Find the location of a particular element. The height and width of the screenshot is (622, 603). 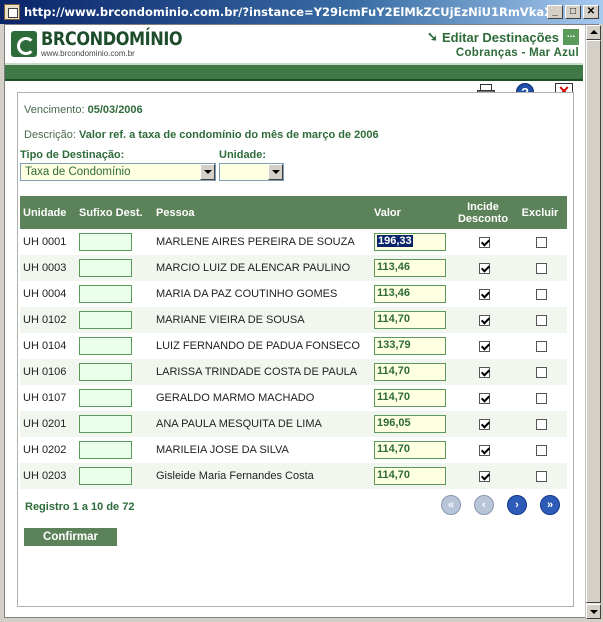

tipo-destinacao-select: Taxa de Condomínio is located at coordinates (118, 172).